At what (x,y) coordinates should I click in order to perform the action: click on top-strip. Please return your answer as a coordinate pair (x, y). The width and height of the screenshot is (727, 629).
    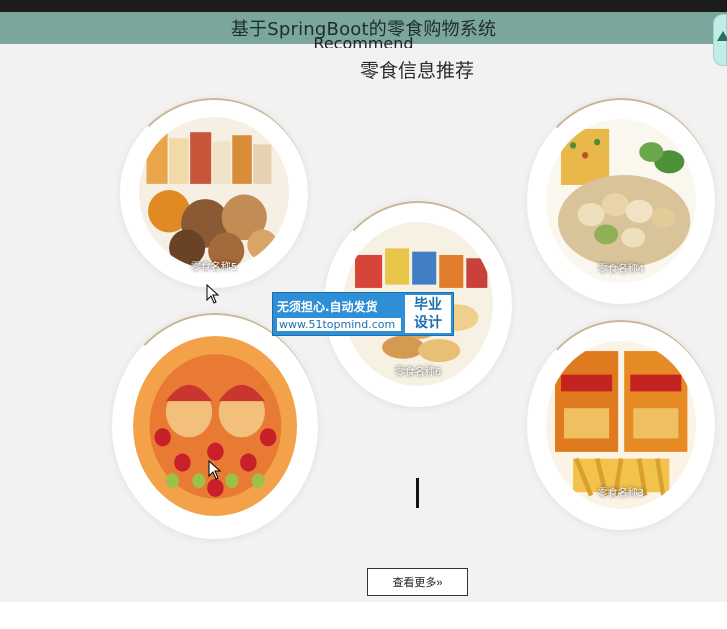
    Looking at the image, I should click on (363, 6).